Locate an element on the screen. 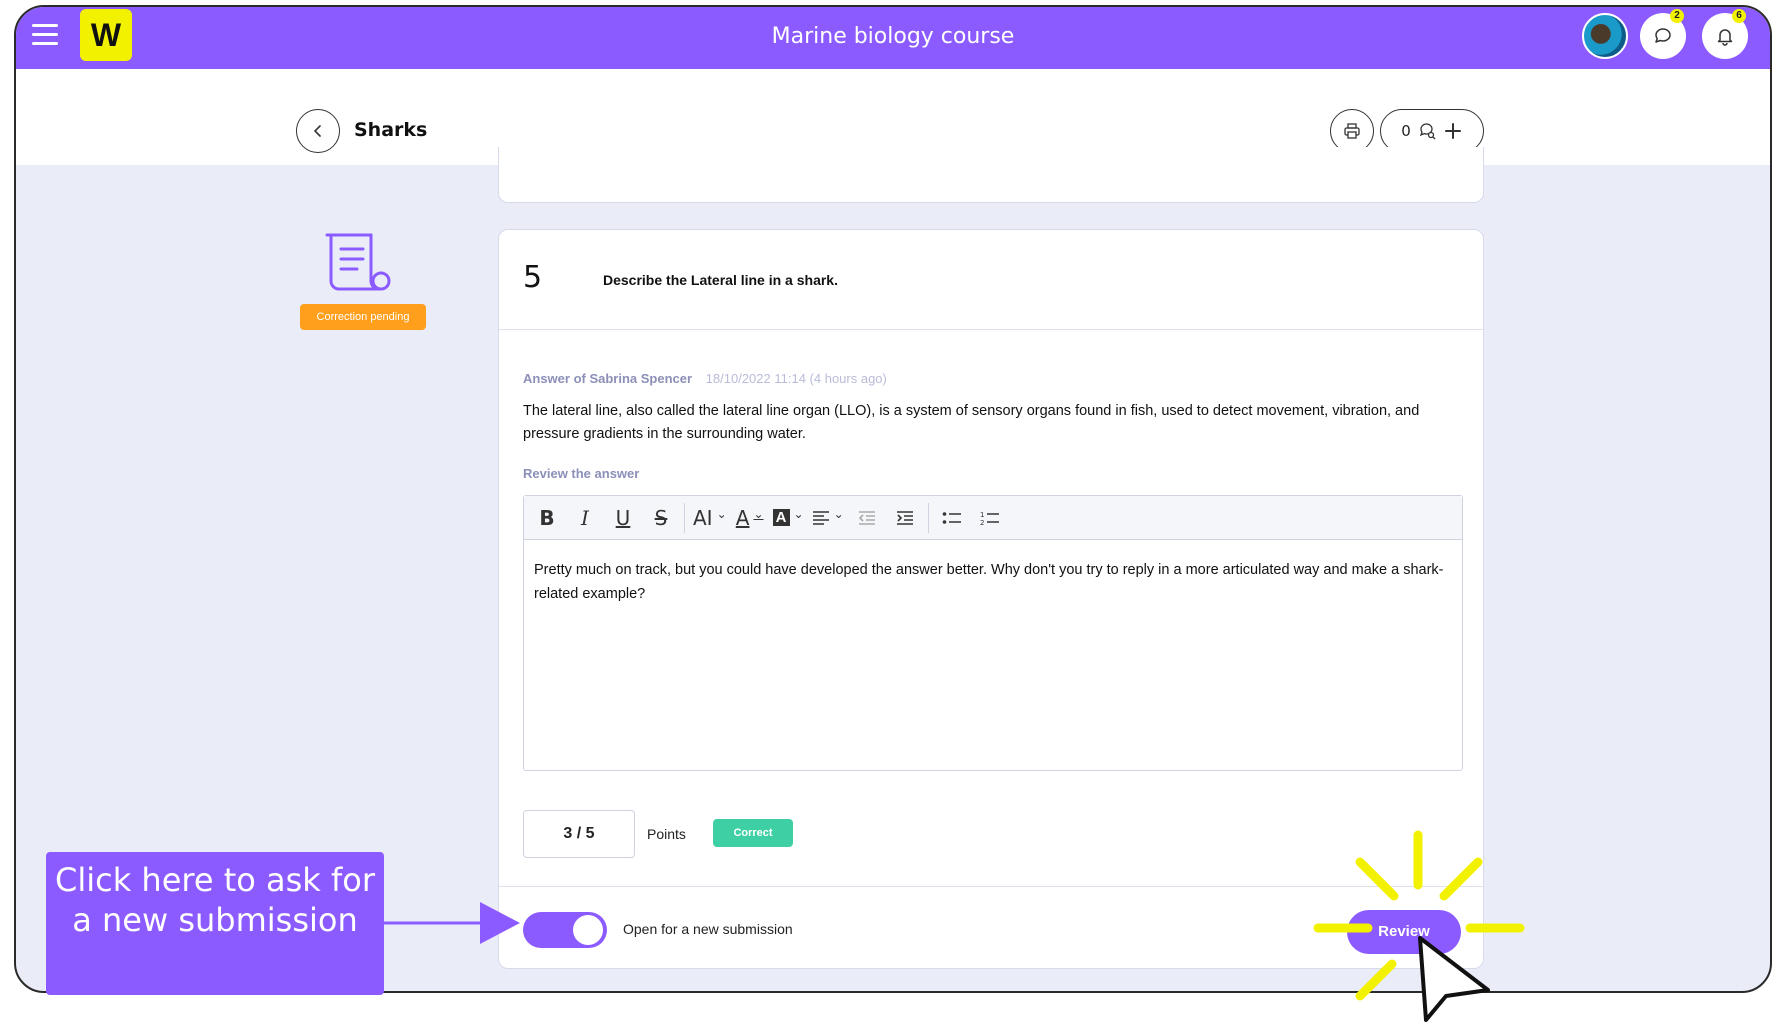 This screenshot has height=1031, width=1786. question-text: Describe the Lateral line in a shark. is located at coordinates (720, 280).